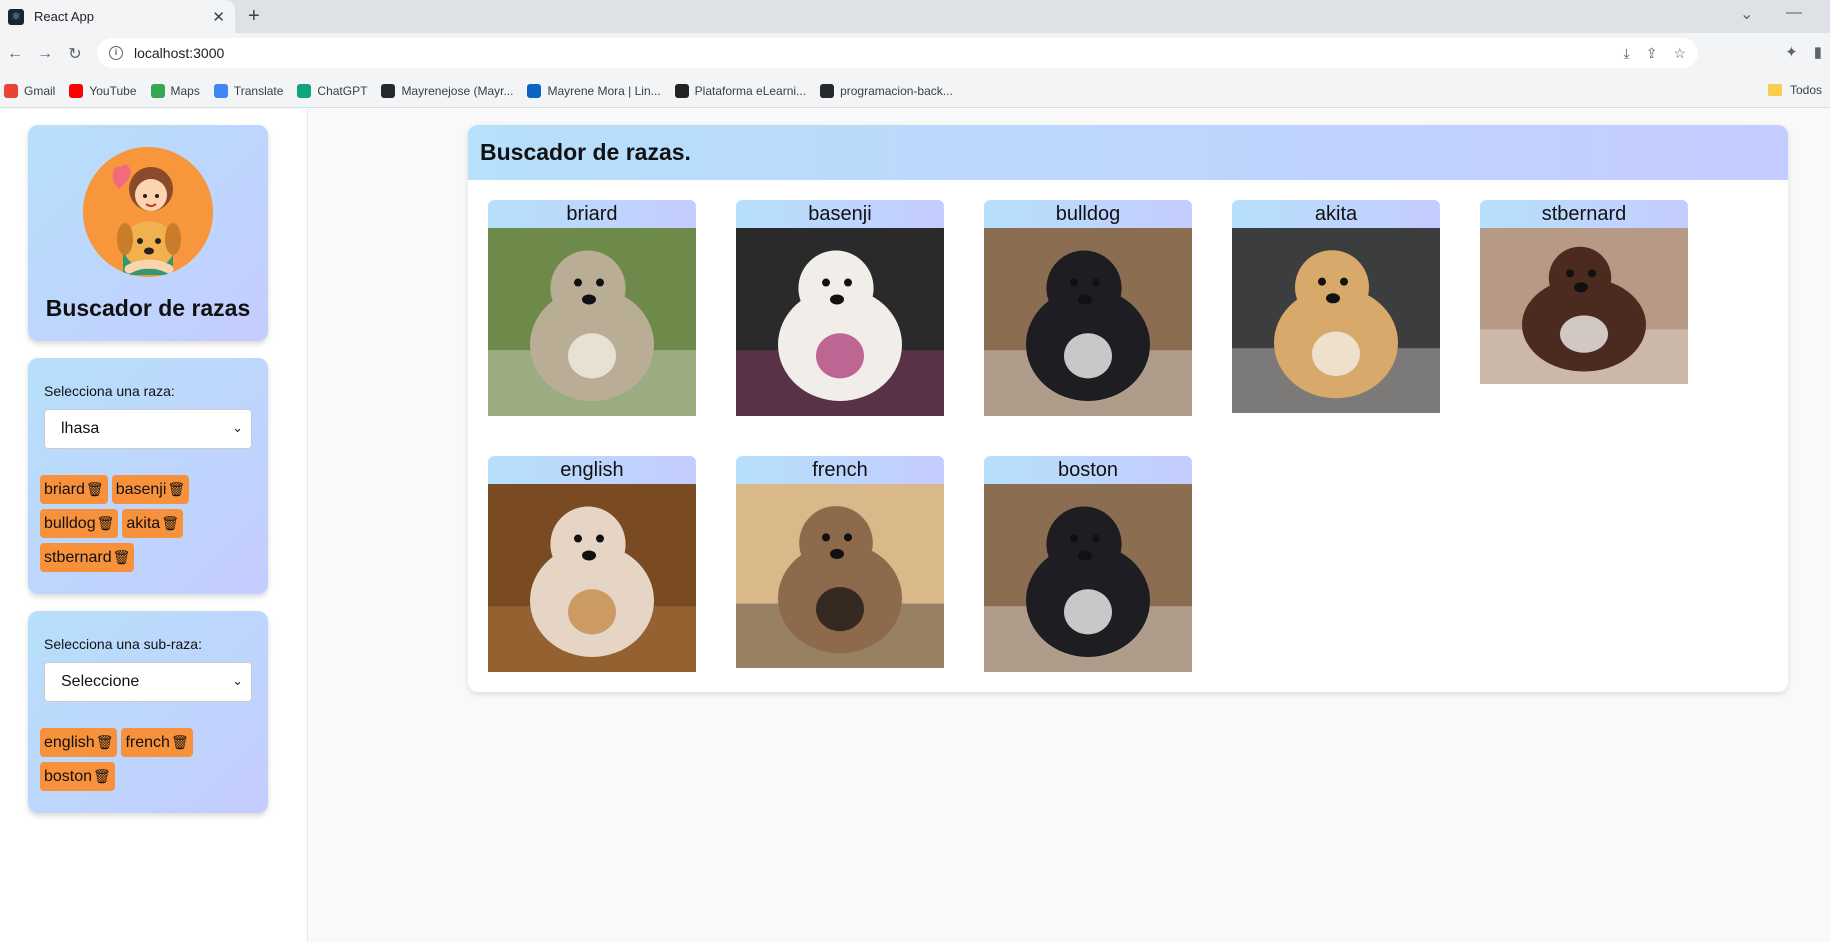 The width and height of the screenshot is (1830, 942). I want to click on chip-label: briard, so click(64, 489).